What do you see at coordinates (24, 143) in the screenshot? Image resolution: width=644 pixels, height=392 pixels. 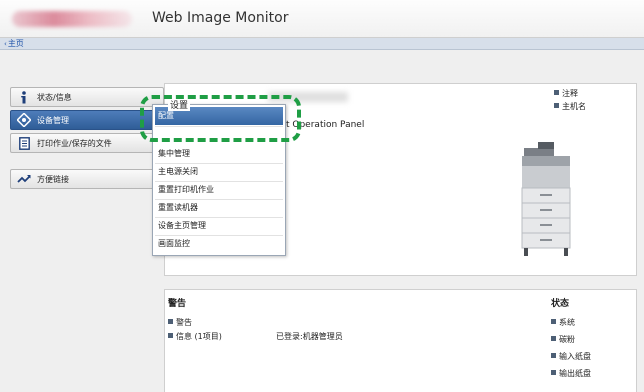 I see `document-icon` at bounding box center [24, 143].